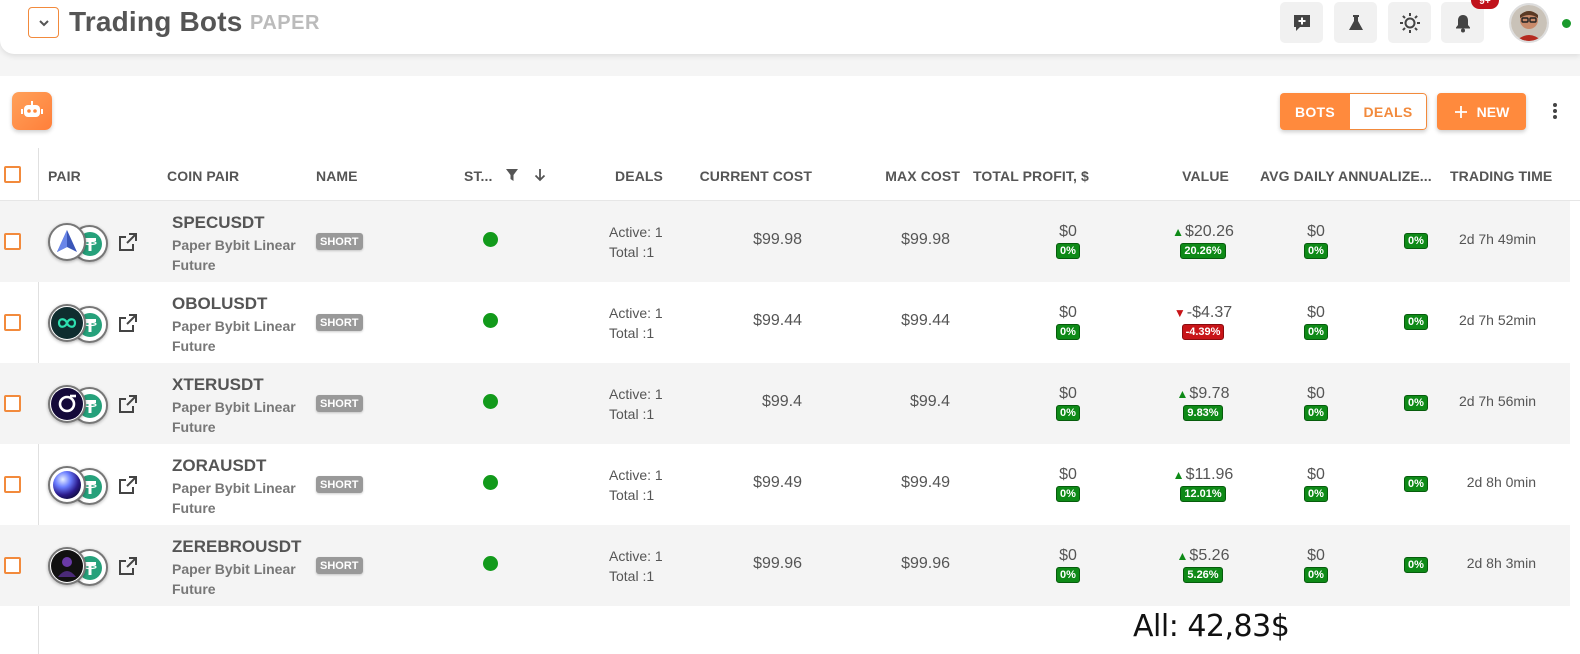 The width and height of the screenshot is (1580, 654). I want to click on chevron-down-icon, so click(43, 22).